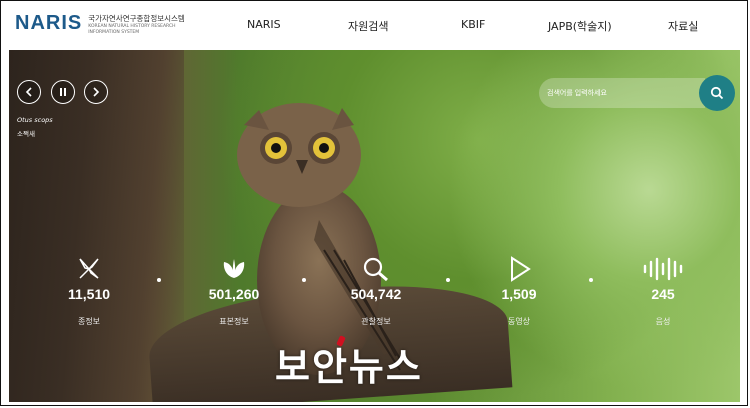 The image size is (750, 408). I want to click on stat-species: 11,510 종정보, so click(89, 291).